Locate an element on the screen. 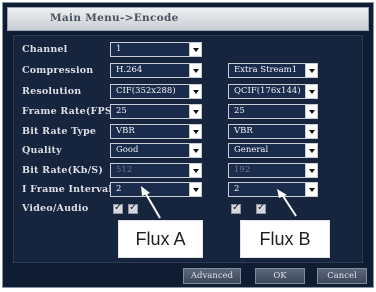  flux-a-callout: Flux A is located at coordinates (160, 239).